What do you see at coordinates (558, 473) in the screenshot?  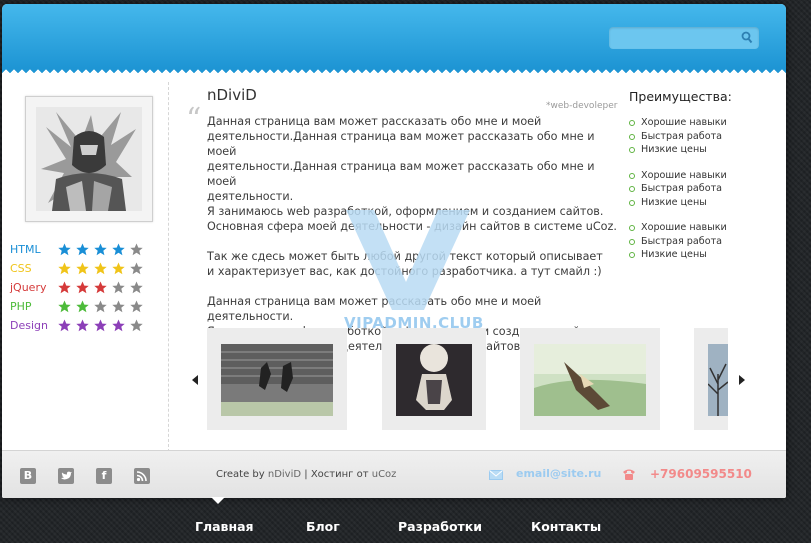 I see `contact-email: email@site.ru` at bounding box center [558, 473].